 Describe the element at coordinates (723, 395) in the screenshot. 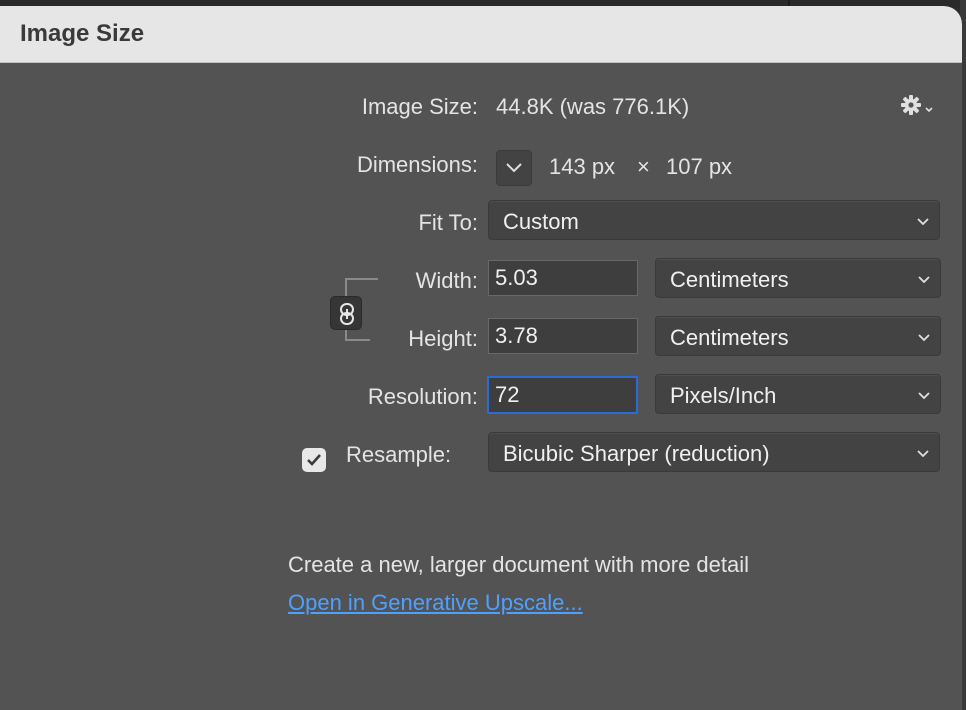

I see `resolution-unit-selected: Pixels/Inch` at that location.